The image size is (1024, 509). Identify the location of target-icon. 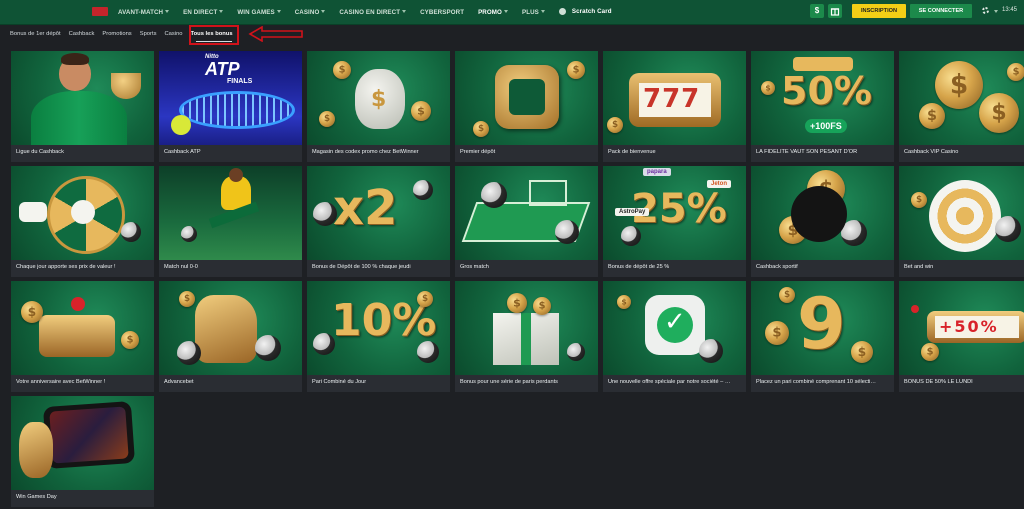
(965, 216).